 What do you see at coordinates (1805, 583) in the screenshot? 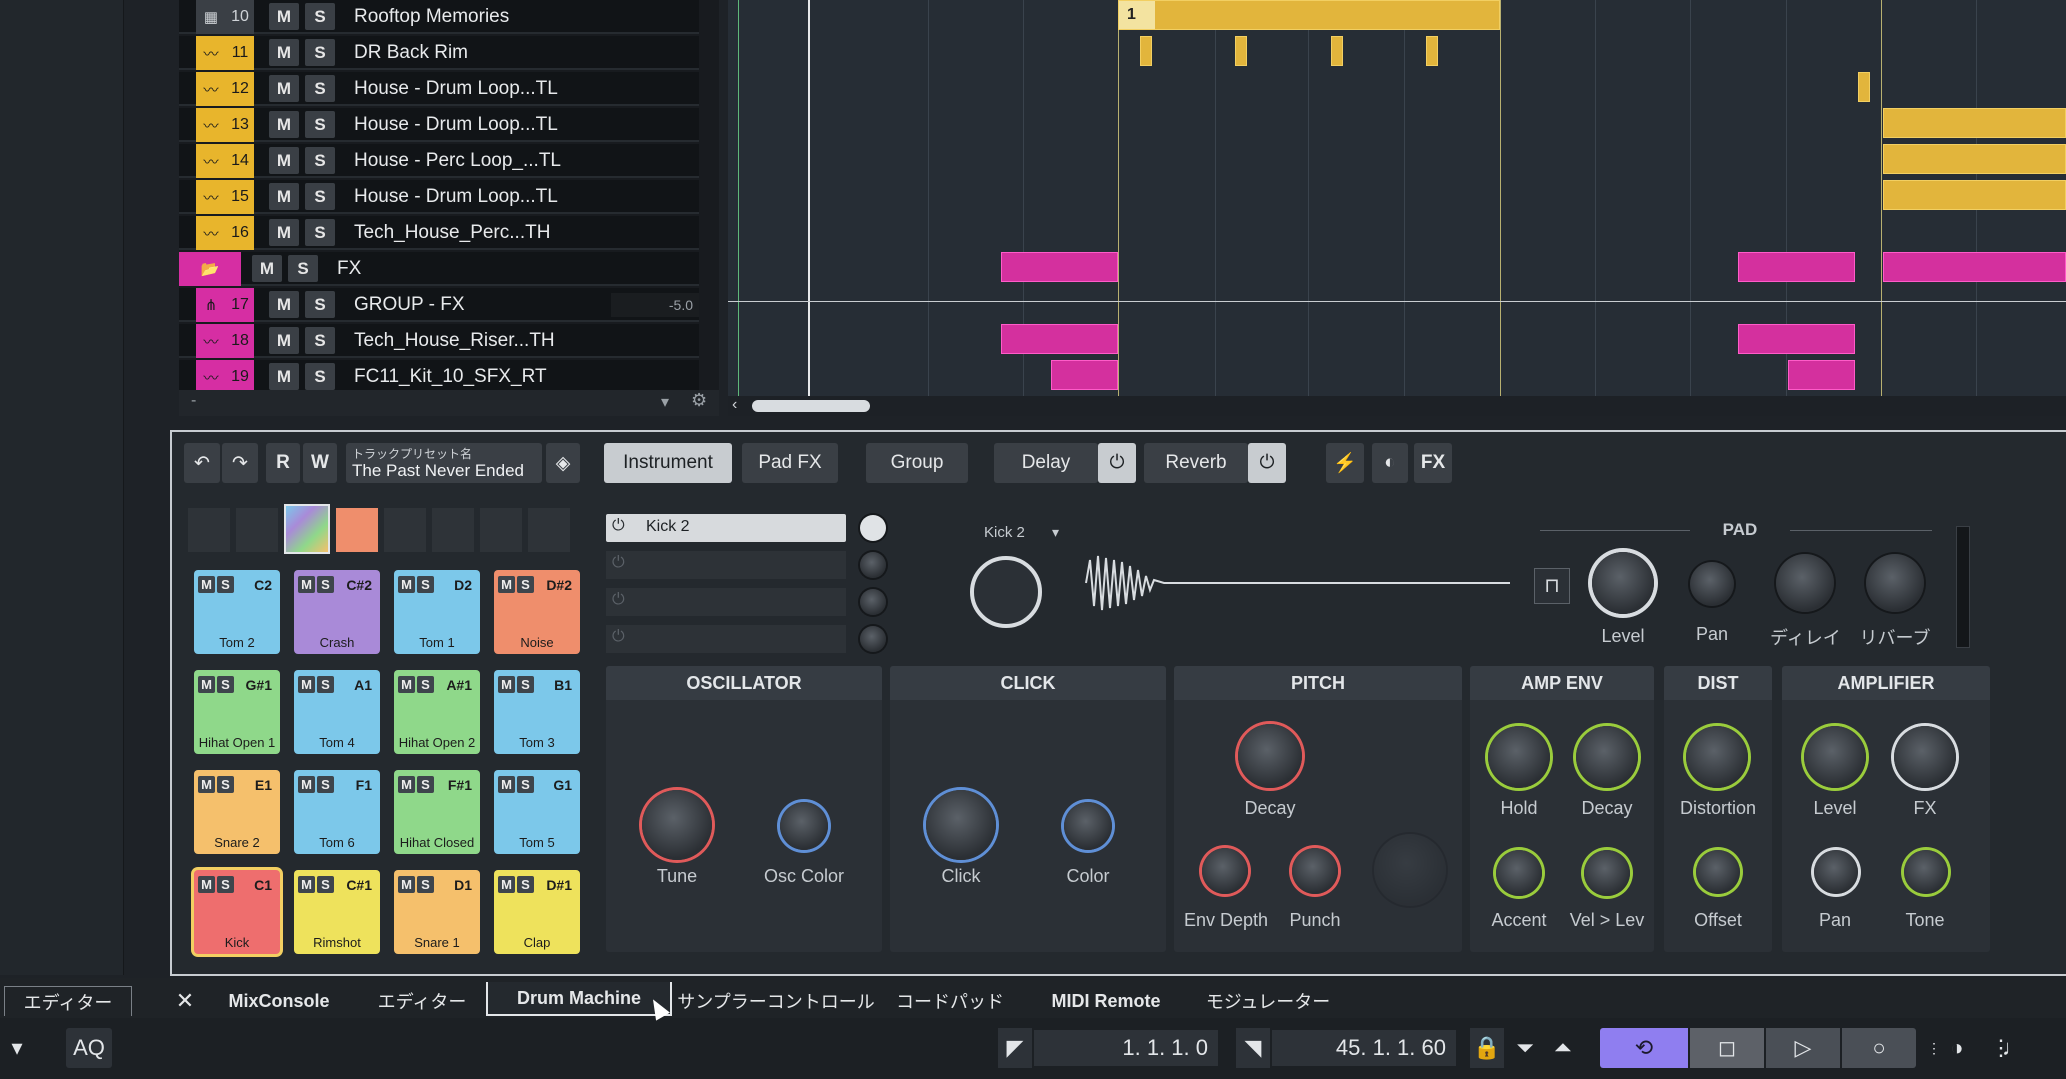
I see `pad-delay-knob` at bounding box center [1805, 583].